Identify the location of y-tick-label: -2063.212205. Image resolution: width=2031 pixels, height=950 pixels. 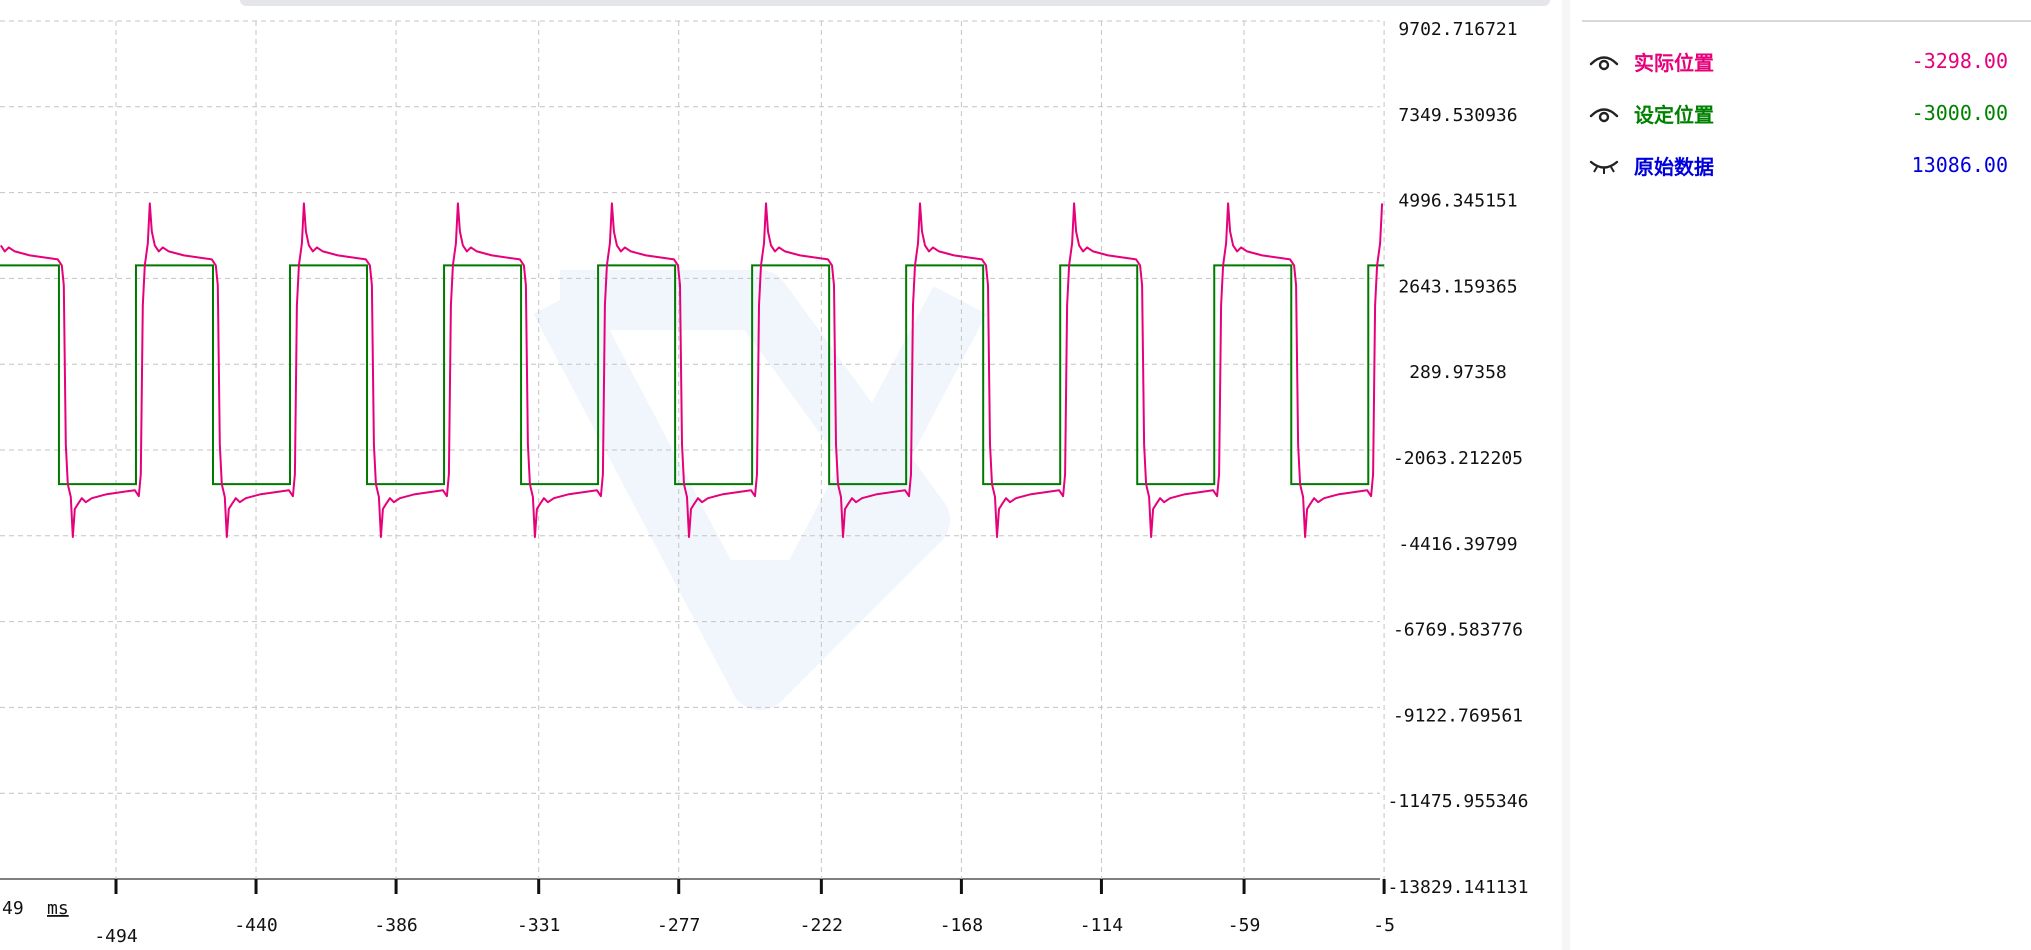
(1458, 458).